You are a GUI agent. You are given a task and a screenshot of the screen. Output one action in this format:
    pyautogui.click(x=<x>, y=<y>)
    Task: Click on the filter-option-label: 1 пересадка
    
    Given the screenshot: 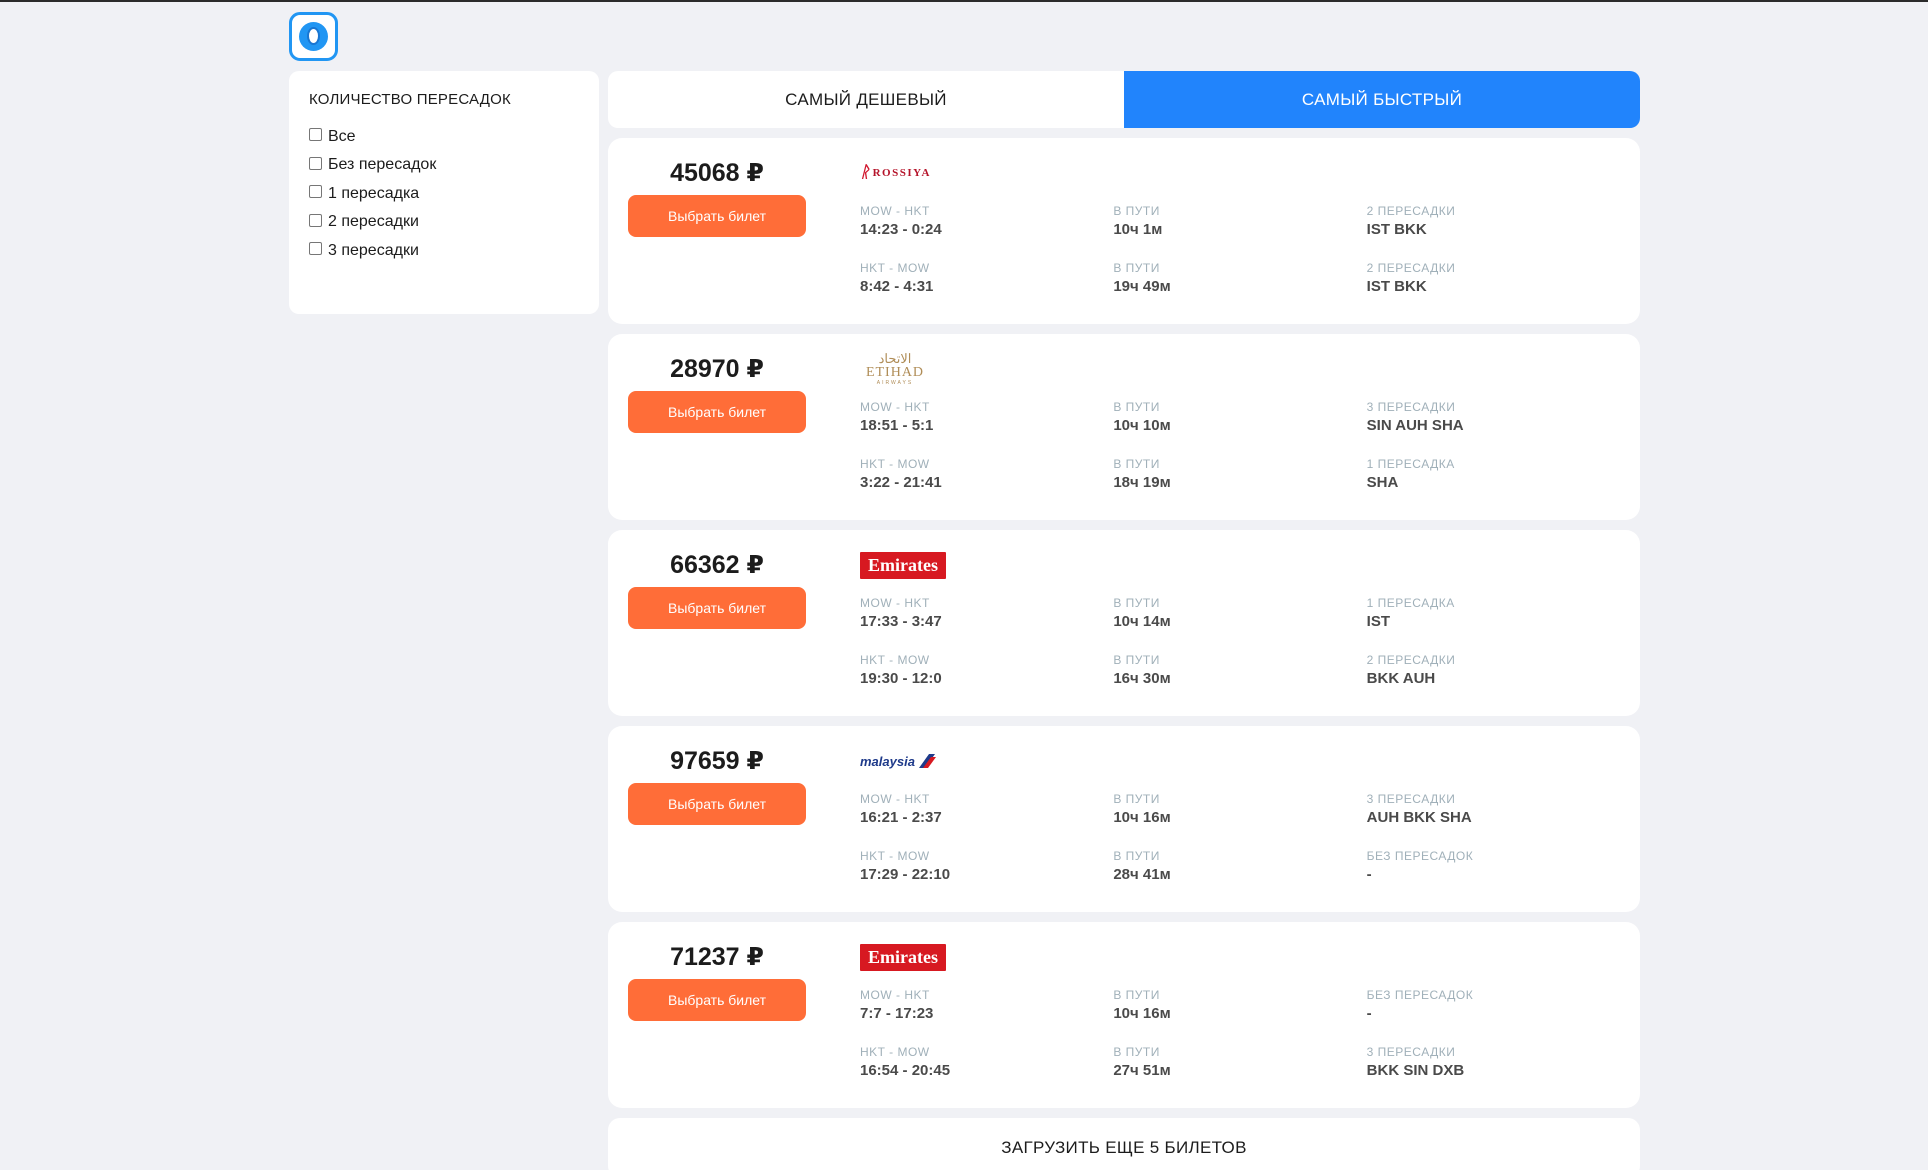 What is the action you would take?
    pyautogui.click(x=374, y=193)
    